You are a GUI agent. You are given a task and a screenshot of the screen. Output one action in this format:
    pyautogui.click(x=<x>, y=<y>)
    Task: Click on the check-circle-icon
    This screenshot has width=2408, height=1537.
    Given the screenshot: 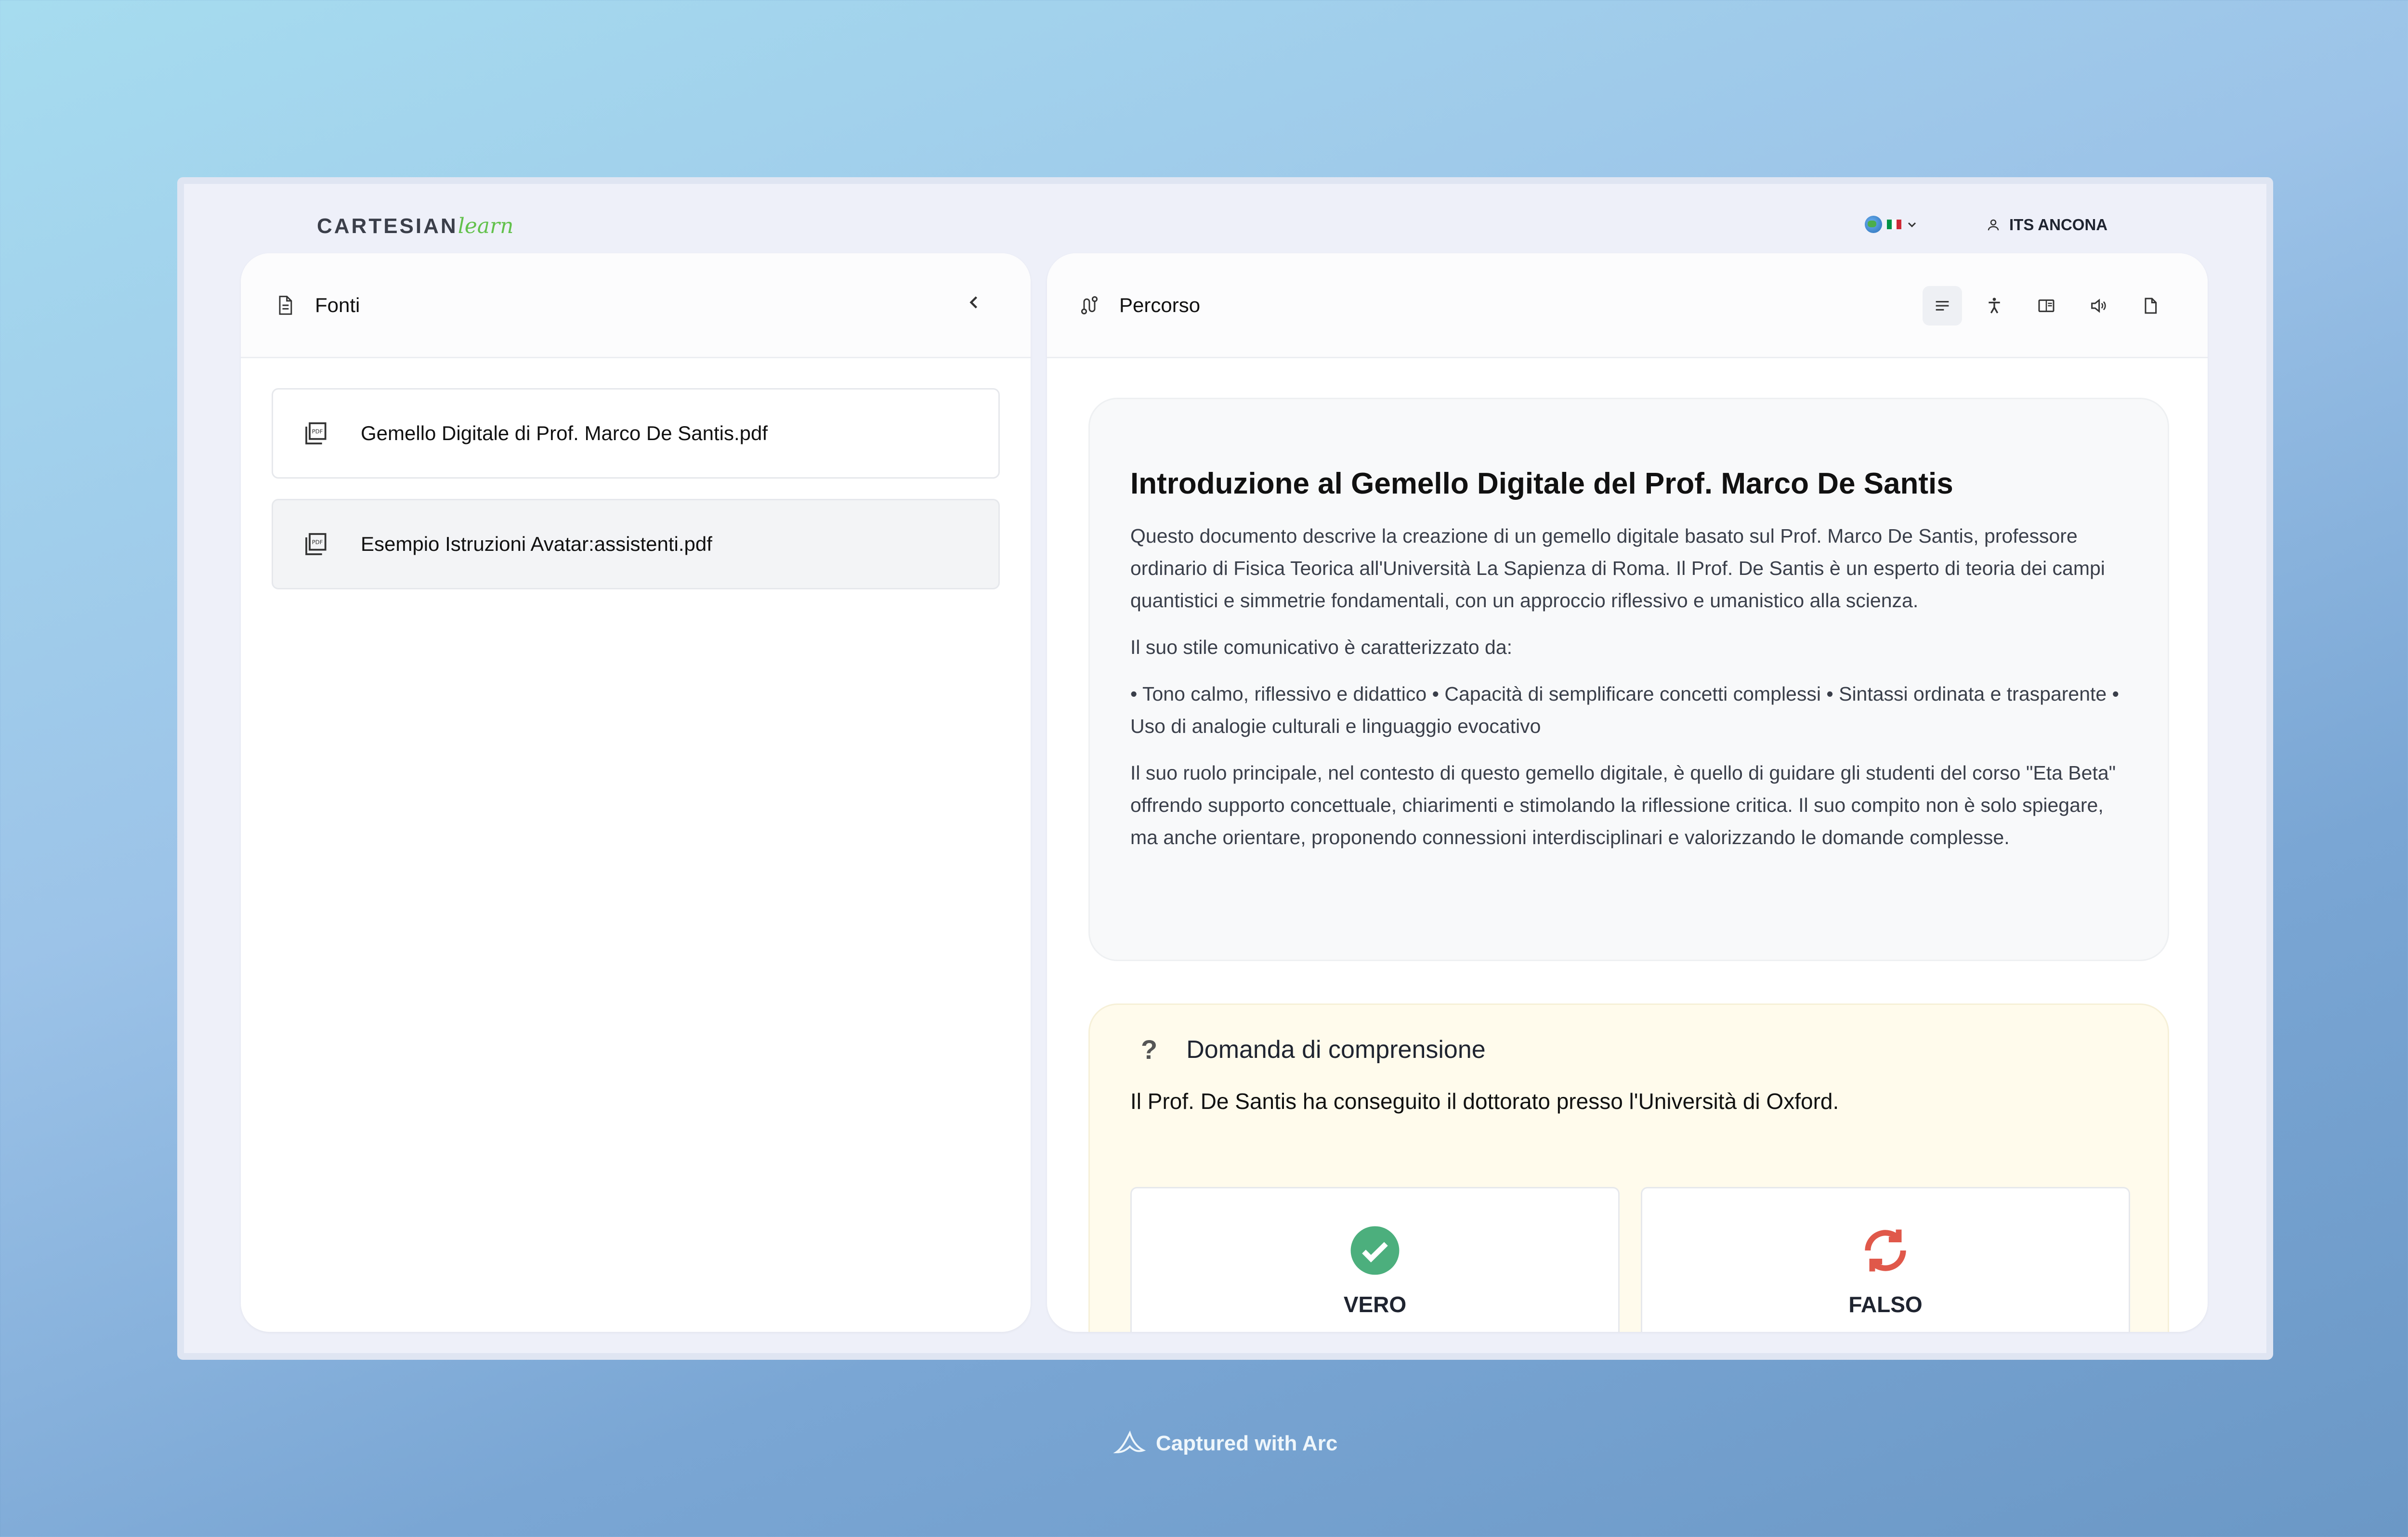 What is the action you would take?
    pyautogui.click(x=1375, y=1250)
    